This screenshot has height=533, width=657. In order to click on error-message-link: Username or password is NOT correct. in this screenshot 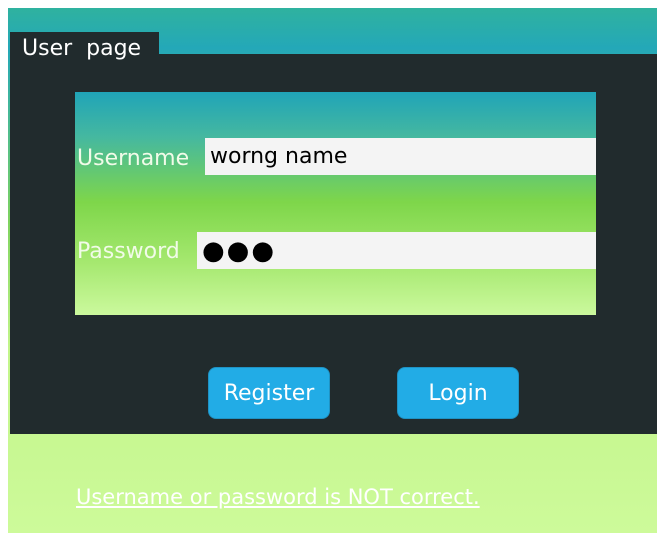, I will do `click(278, 497)`.